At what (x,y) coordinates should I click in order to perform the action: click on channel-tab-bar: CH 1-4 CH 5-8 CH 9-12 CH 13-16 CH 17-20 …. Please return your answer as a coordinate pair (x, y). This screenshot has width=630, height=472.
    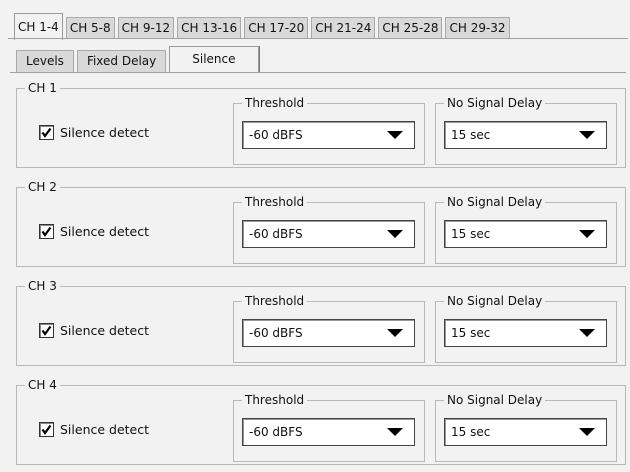
    Looking at the image, I should click on (263, 26).